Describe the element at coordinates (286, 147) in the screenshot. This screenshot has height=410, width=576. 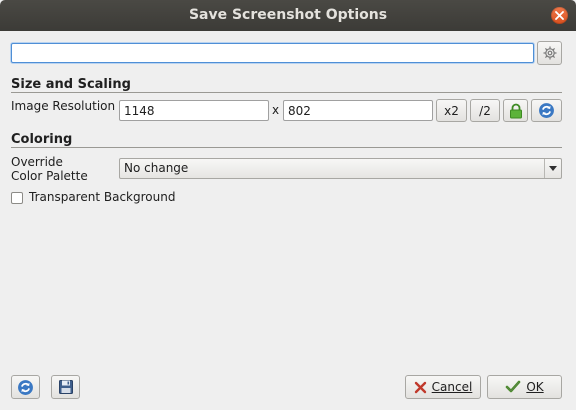
I see `coloring-divider` at that location.